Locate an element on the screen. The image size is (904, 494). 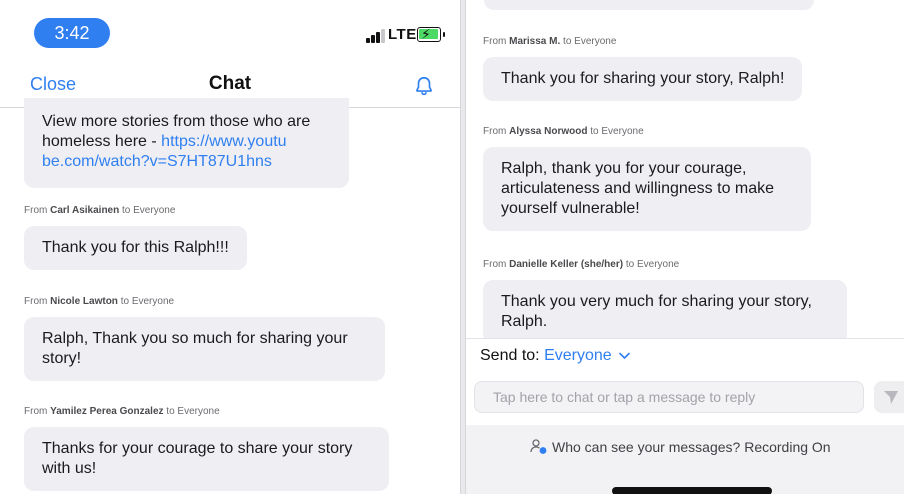
people-icon is located at coordinates (538, 446).